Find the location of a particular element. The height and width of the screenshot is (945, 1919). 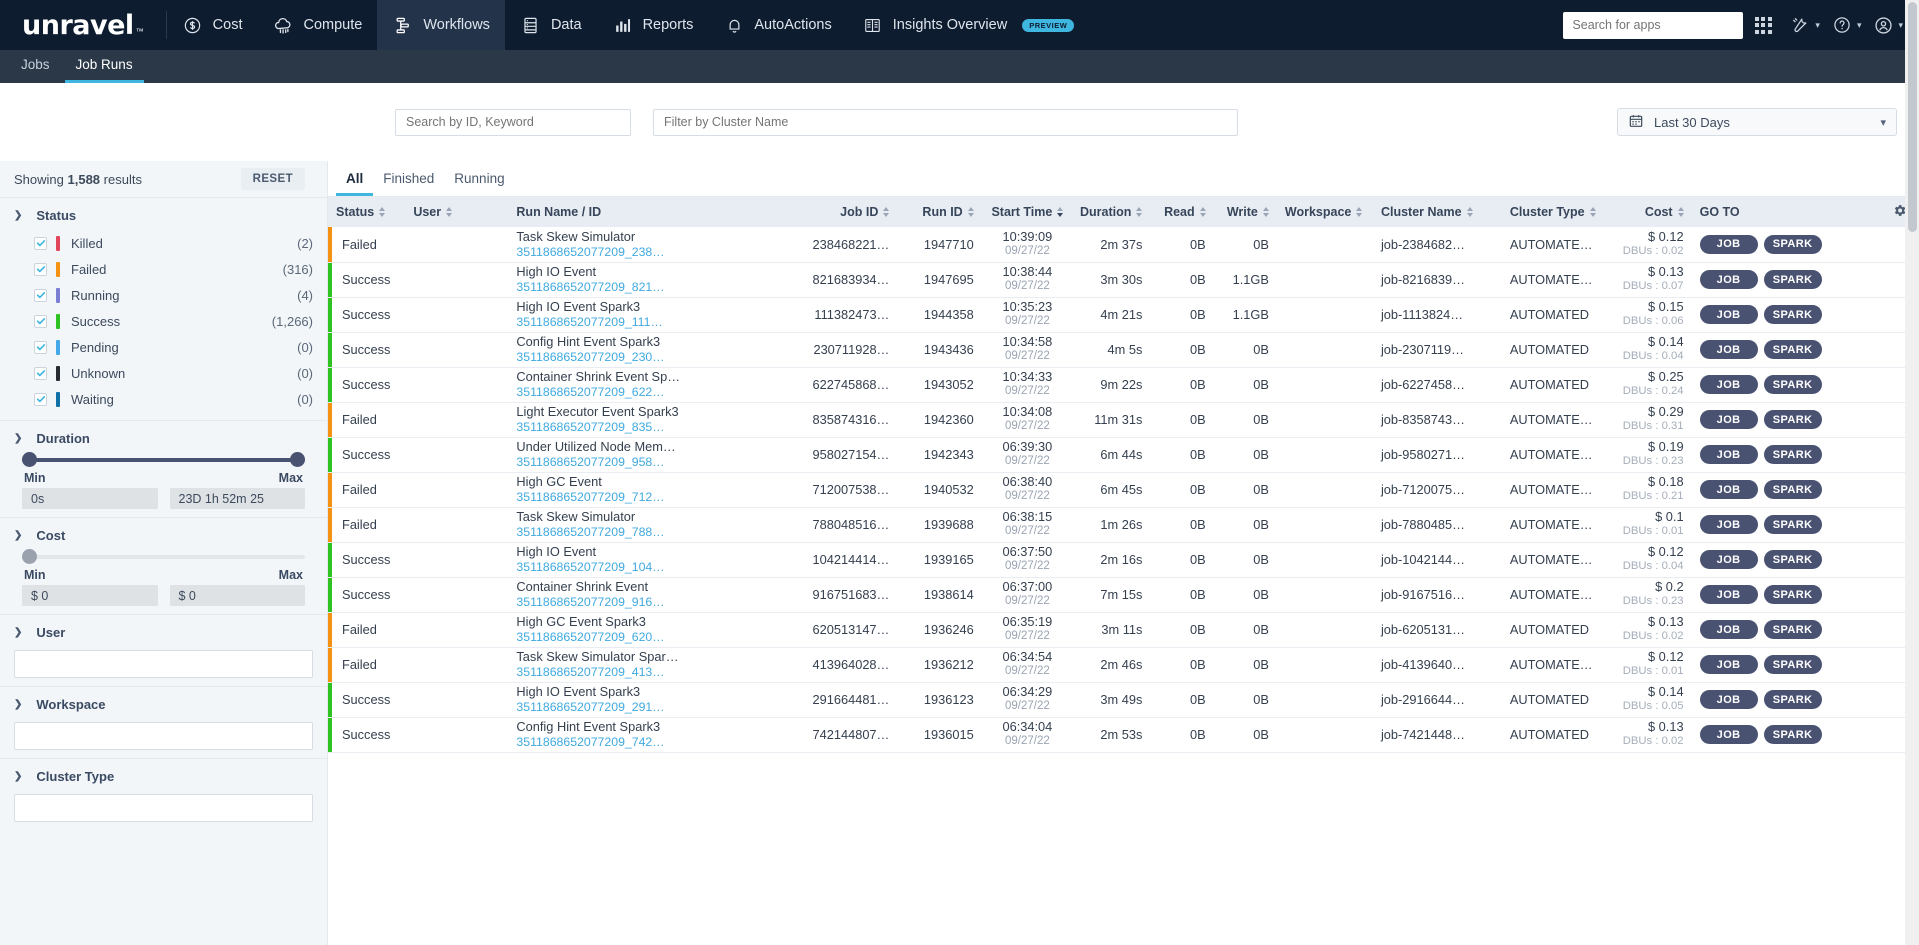

sort-icon-start_time is located at coordinates (1060, 212).